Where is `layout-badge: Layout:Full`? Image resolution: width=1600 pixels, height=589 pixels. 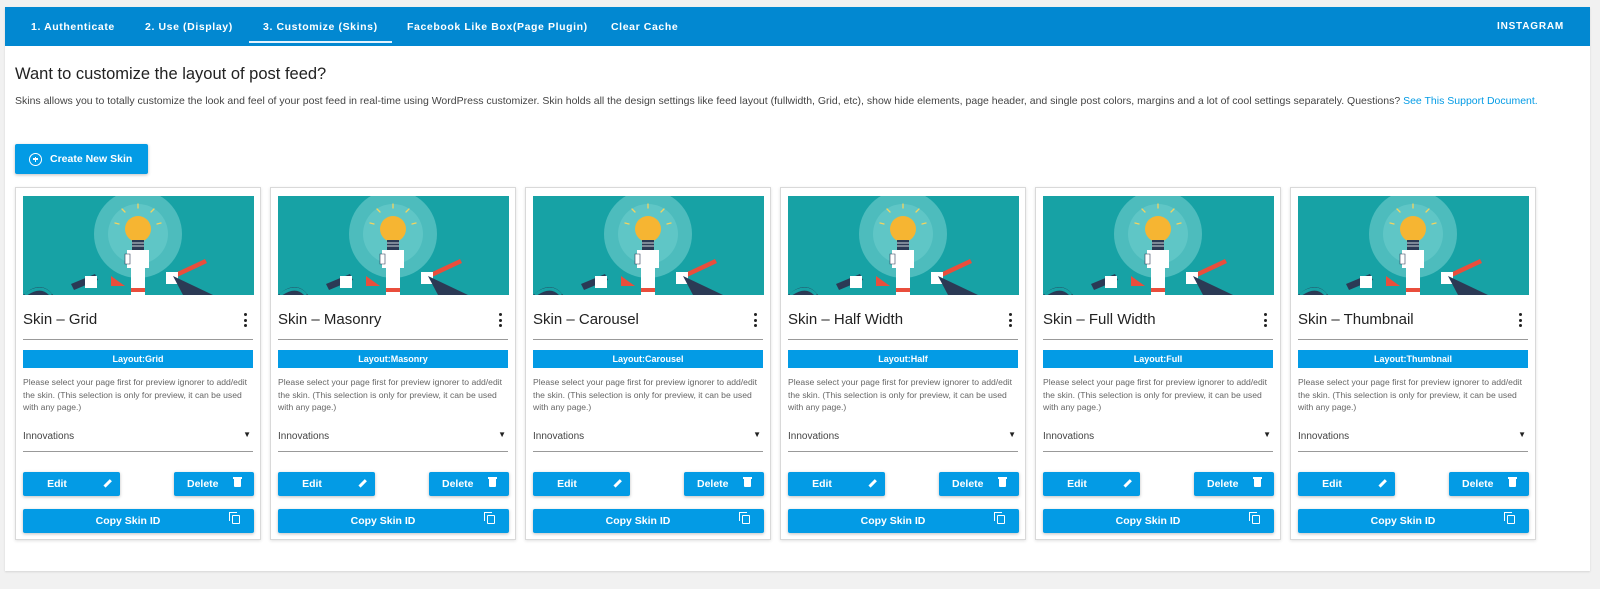
layout-badge: Layout:Full is located at coordinates (1158, 359).